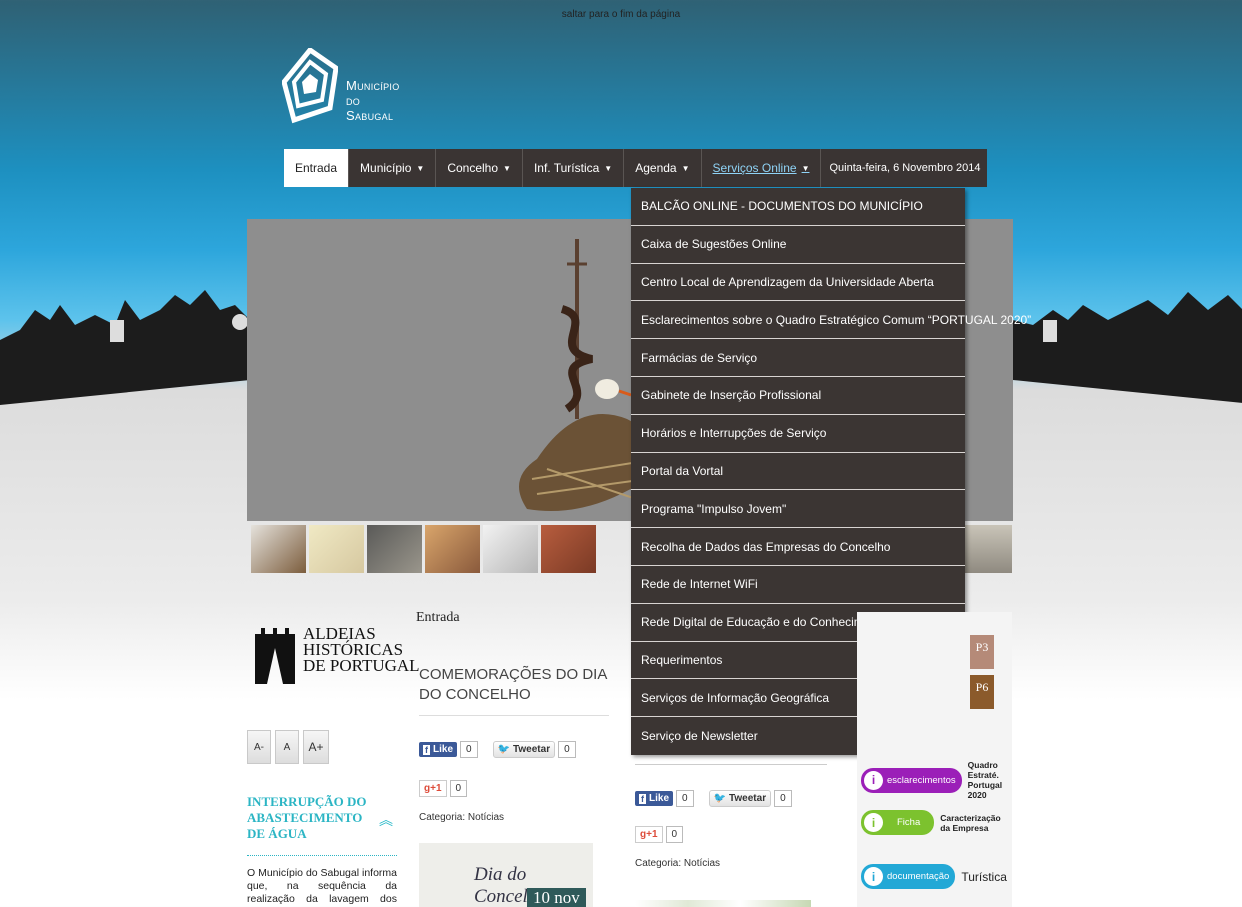 Image resolution: width=1242 pixels, height=907 pixels. I want to click on font-reset-button: A, so click(287, 747).